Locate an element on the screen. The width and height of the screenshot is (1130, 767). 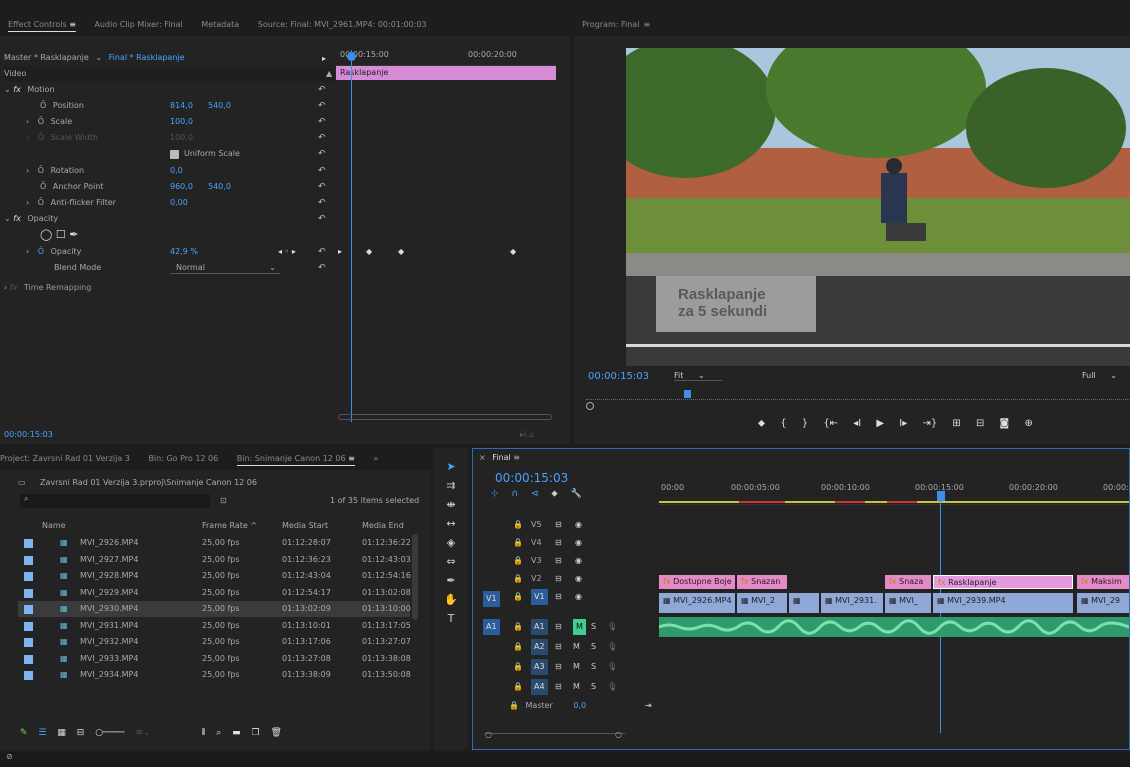
anchor-y-value: 540,0 is located at coordinates (219, 187).